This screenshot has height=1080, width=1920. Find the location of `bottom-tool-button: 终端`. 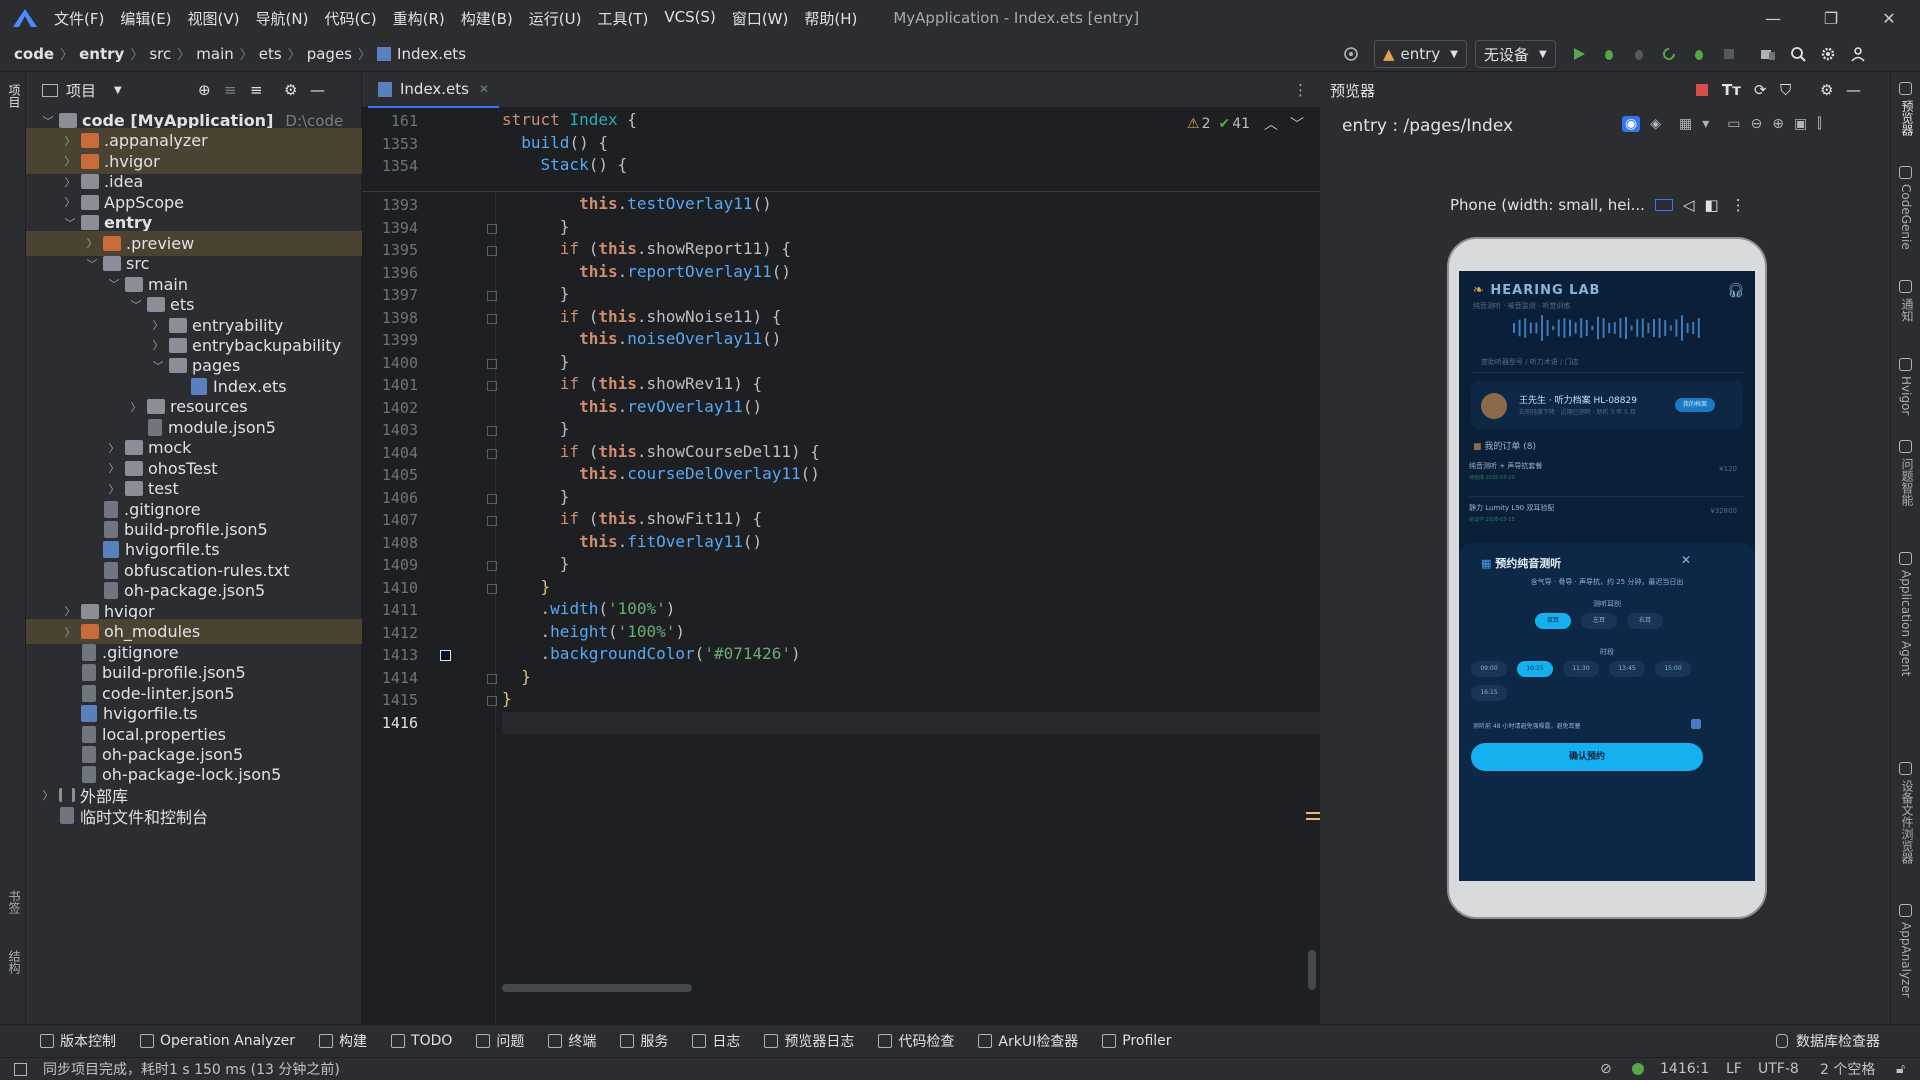

bottom-tool-button: 终端 is located at coordinates (572, 1041).